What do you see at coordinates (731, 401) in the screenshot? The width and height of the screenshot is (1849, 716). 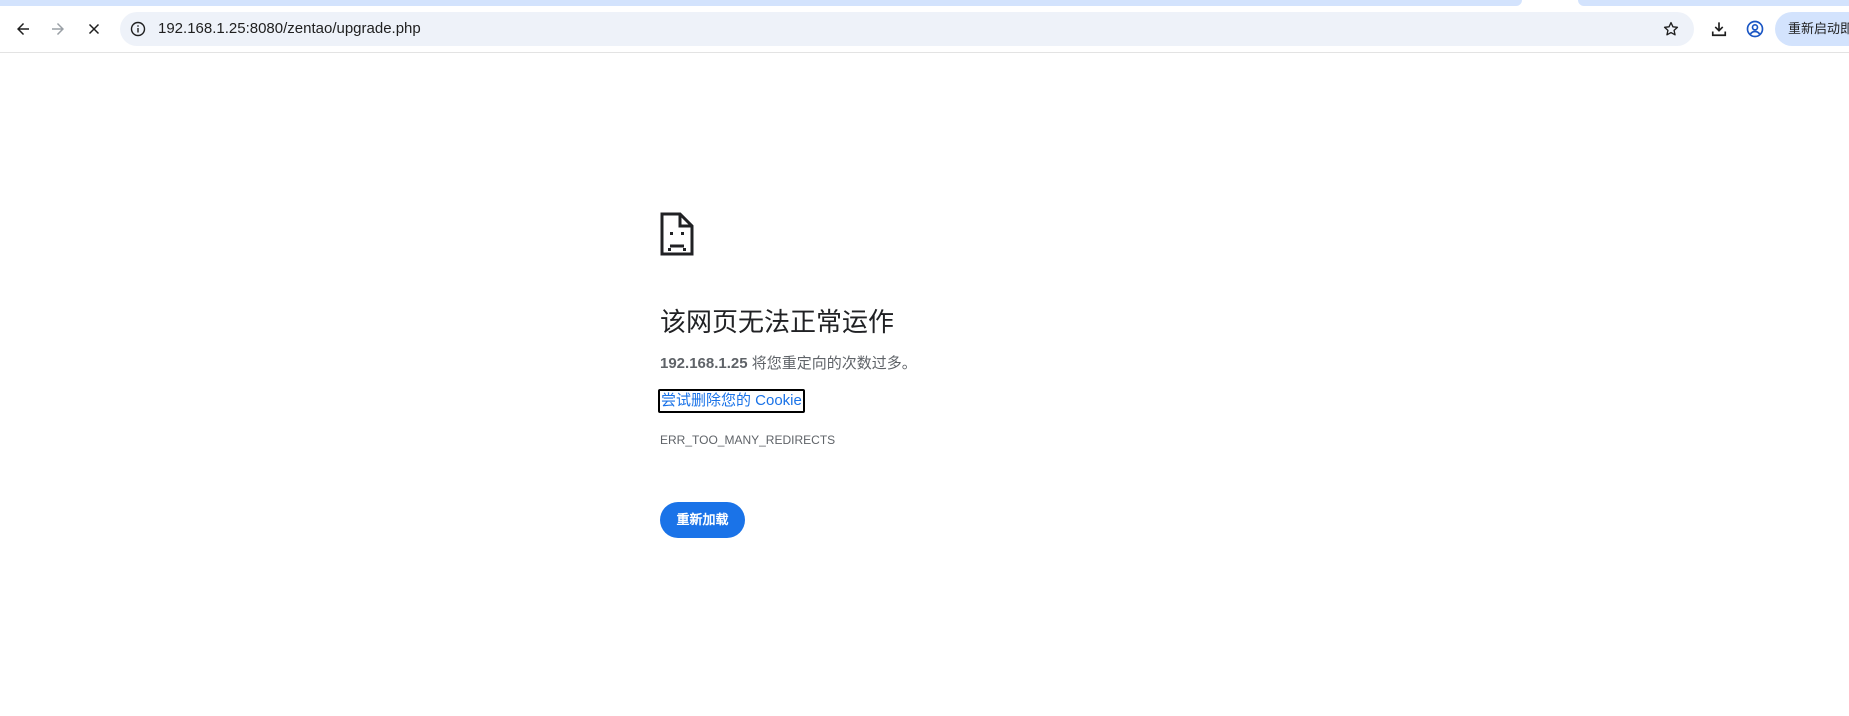 I see `clear-cookies-link: 尝试删除您的 Cookie` at bounding box center [731, 401].